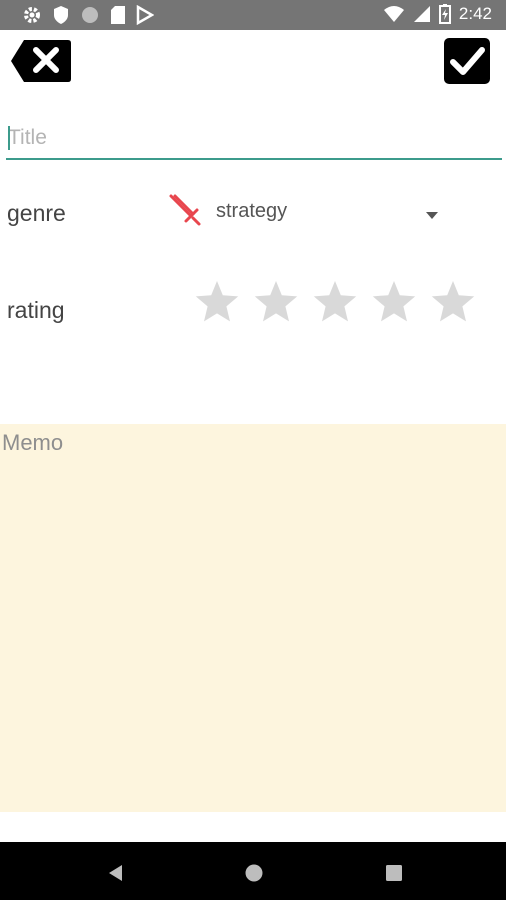  I want to click on rating-stars, so click(335, 302).